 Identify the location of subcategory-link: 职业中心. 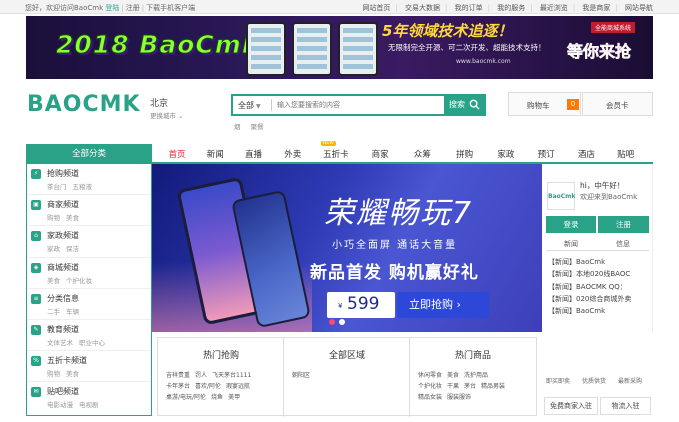
(92, 343).